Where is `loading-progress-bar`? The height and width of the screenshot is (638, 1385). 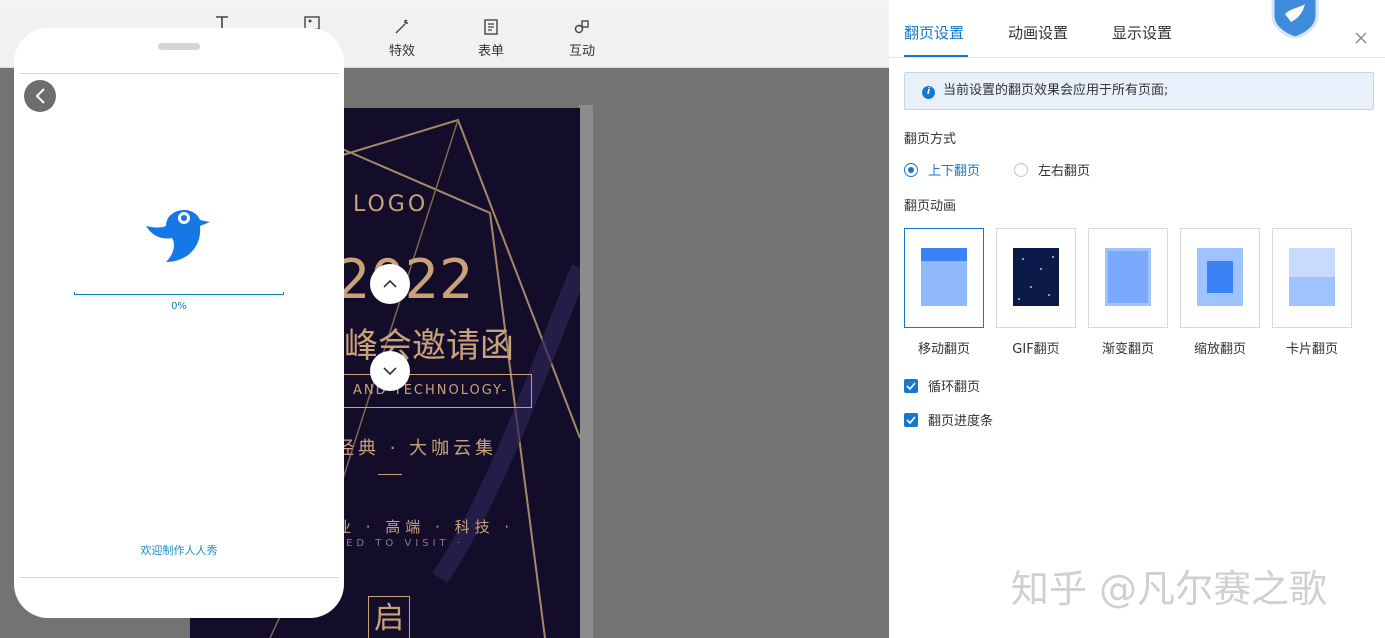
loading-progress-bar is located at coordinates (179, 293).